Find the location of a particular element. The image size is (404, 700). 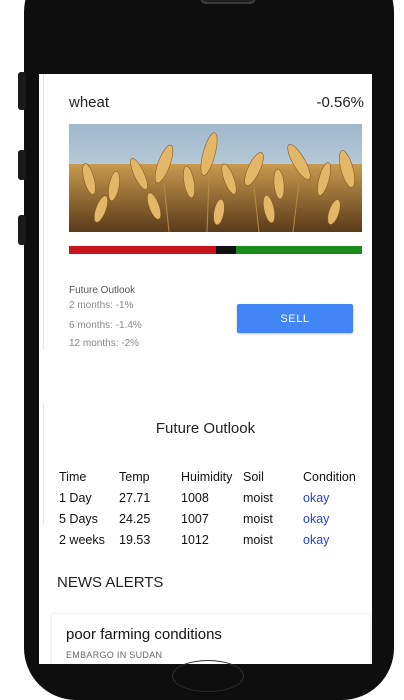

outlook-6-months: 6 months: -1.4% is located at coordinates (105, 325).